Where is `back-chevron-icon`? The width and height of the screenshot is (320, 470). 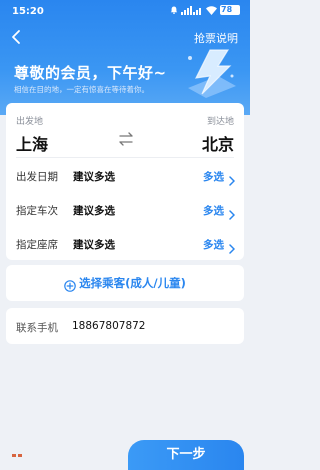
back-chevron-icon is located at coordinates (17, 37).